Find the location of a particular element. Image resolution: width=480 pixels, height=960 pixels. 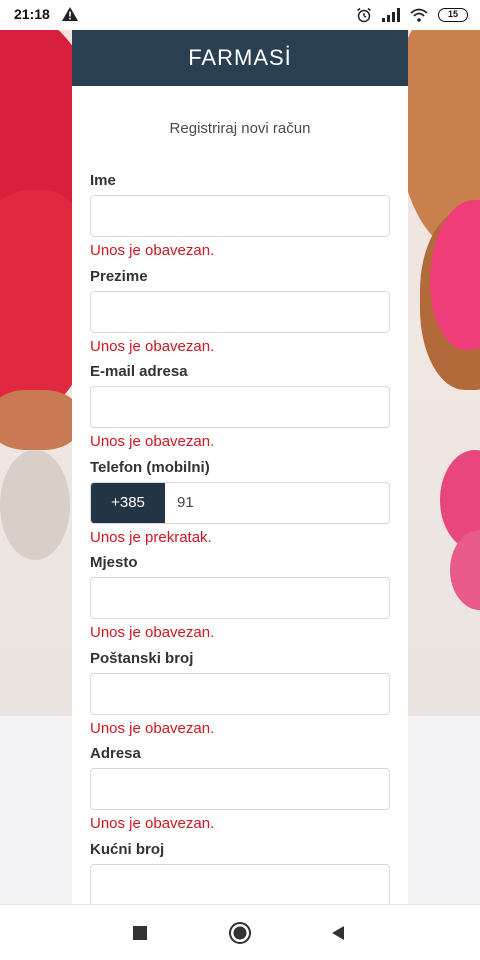

alarm-icon is located at coordinates (364, 15).